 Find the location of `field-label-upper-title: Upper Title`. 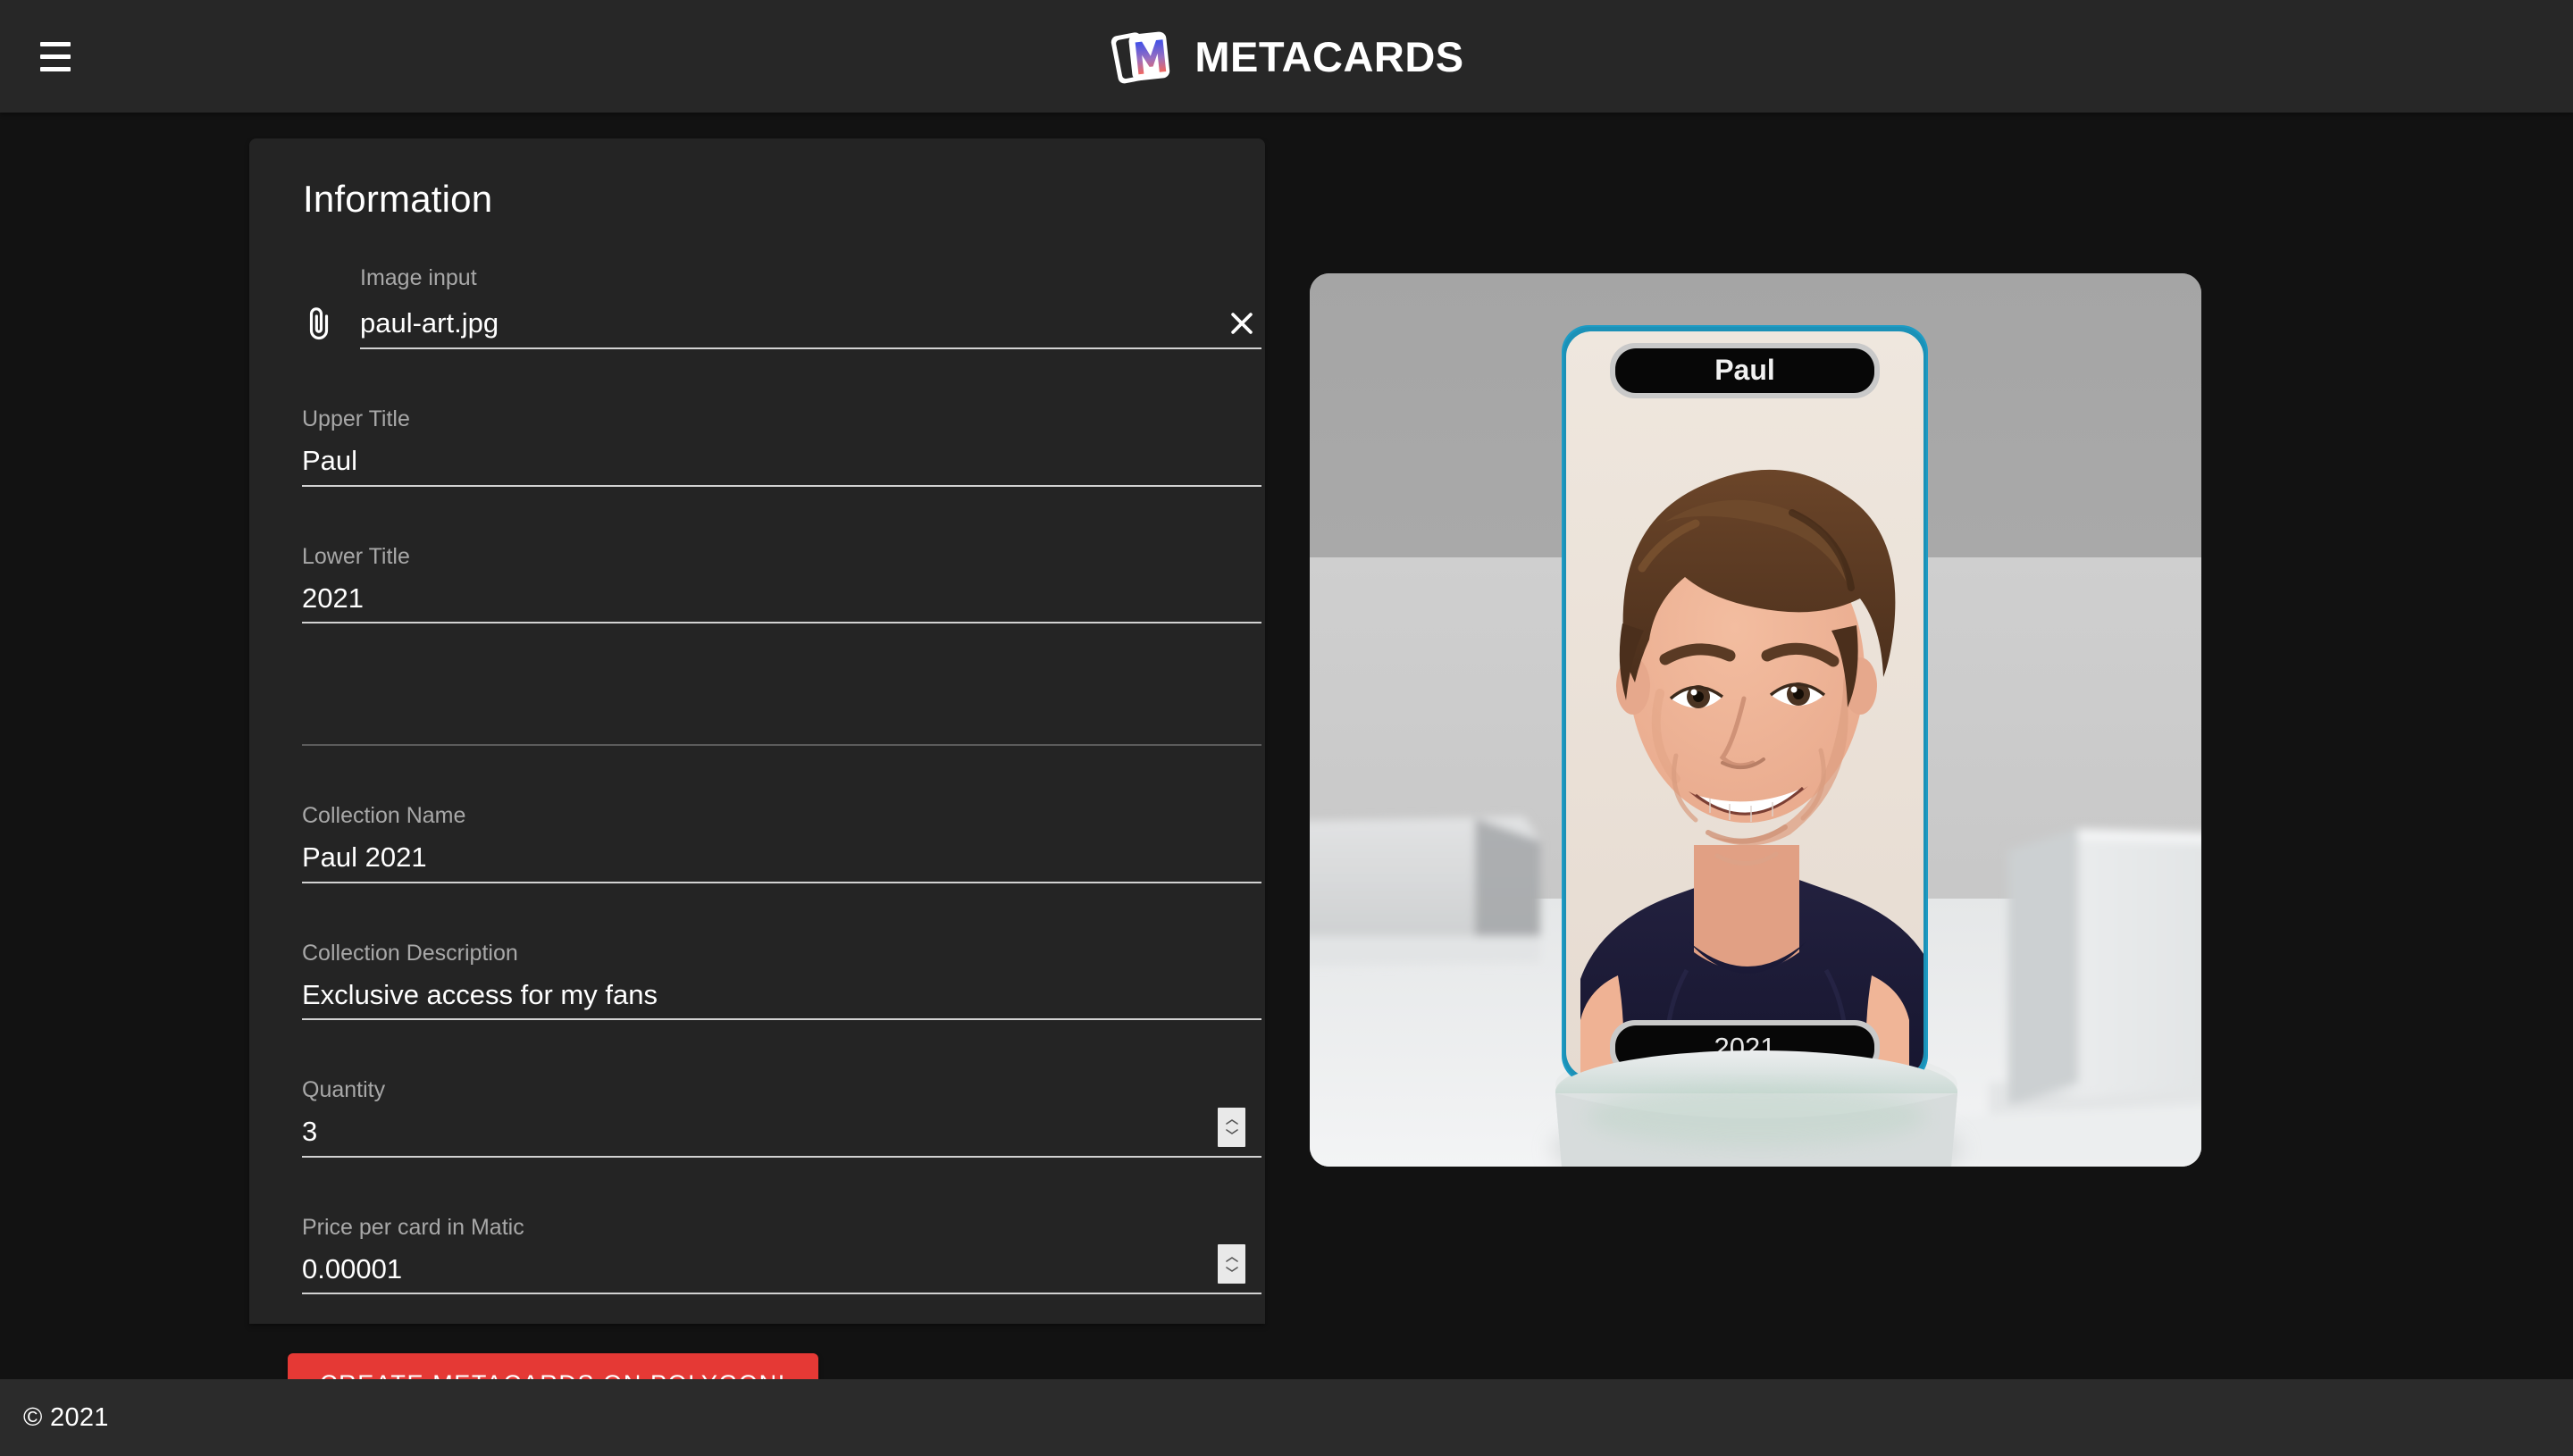

field-label-upper-title: Upper Title is located at coordinates (356, 418).